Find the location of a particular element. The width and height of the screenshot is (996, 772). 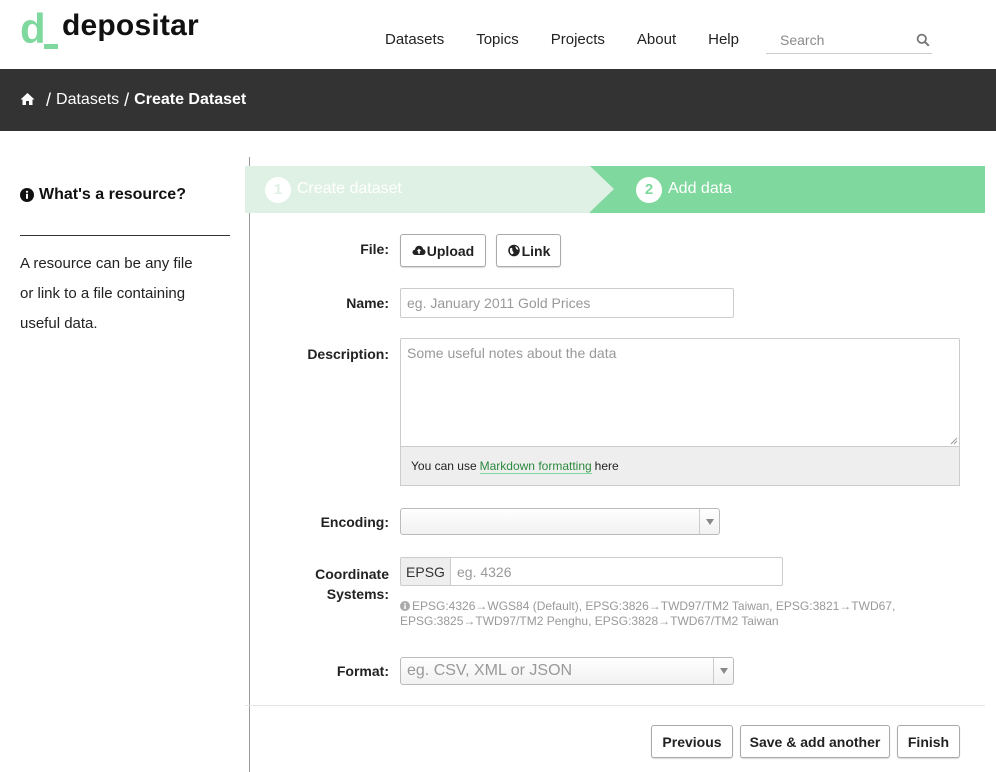

crs-label-line: Systems: is located at coordinates (357, 594).